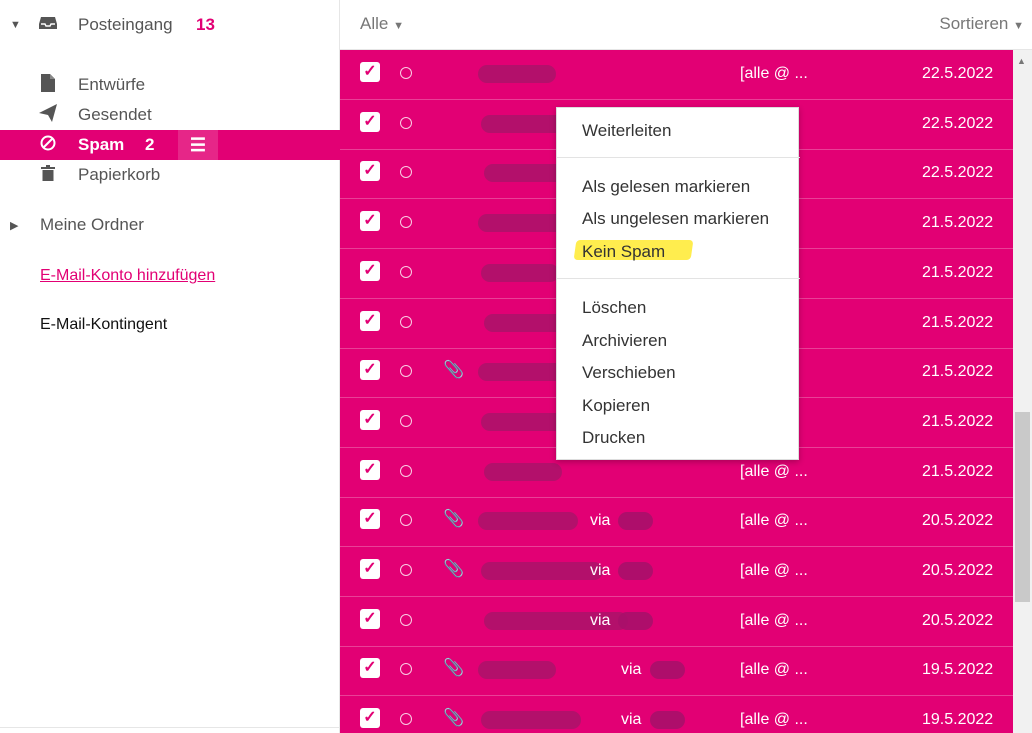 This screenshot has height=733, width=1032. I want to click on date-label: 19.5.2022, so click(958, 670).